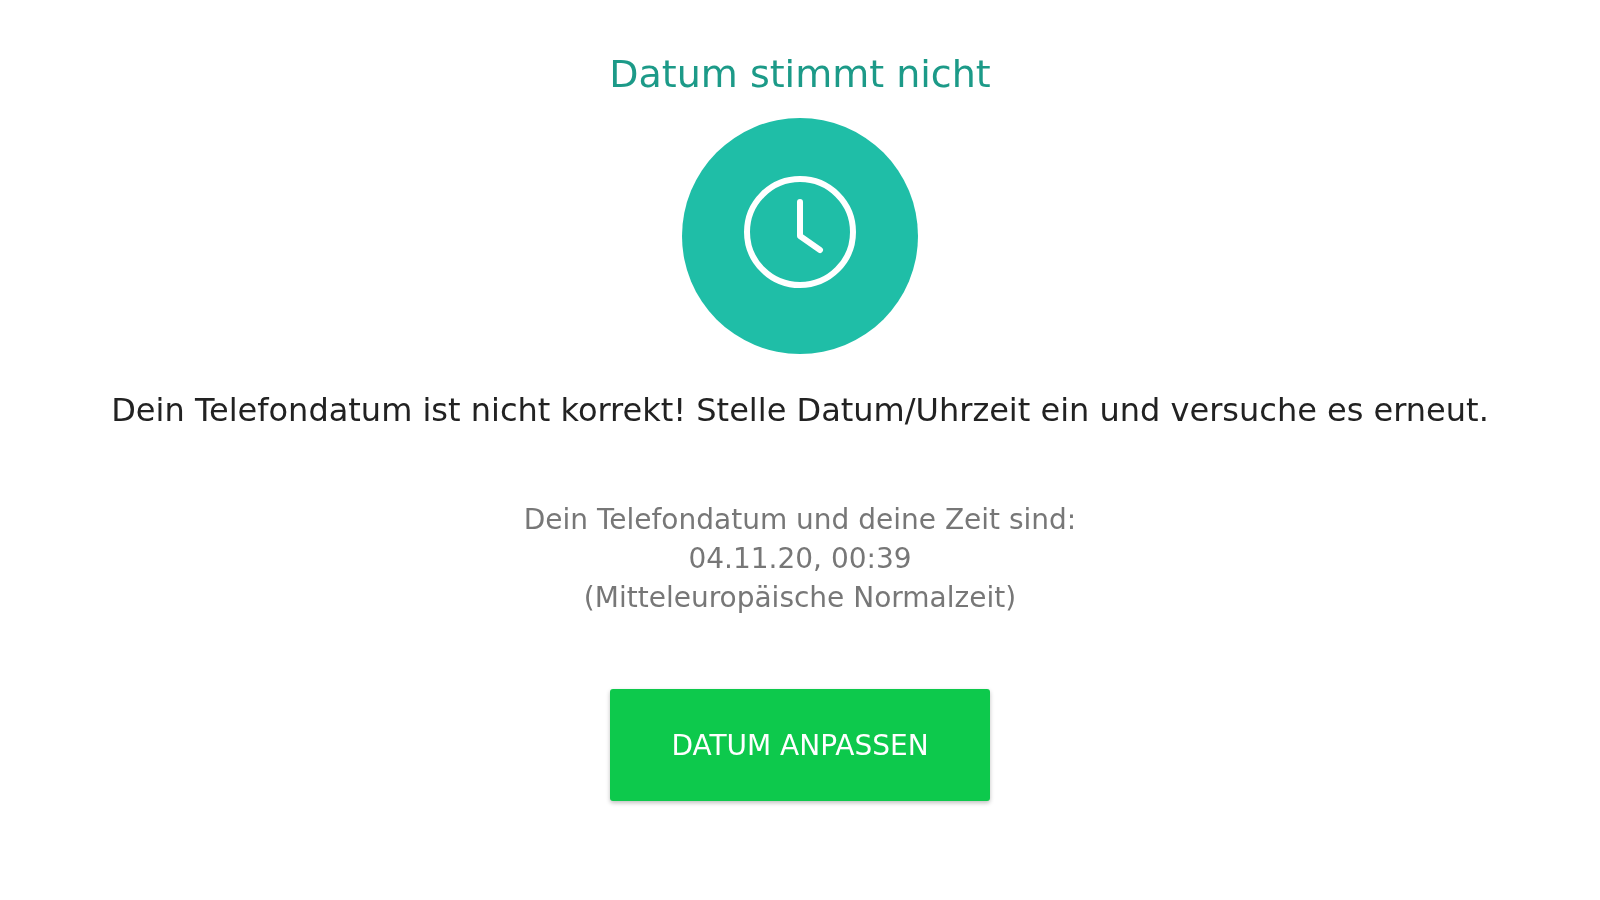 The image size is (1600, 900). I want to click on adjust-date-button: DATUM ANPASSEN, so click(800, 745).